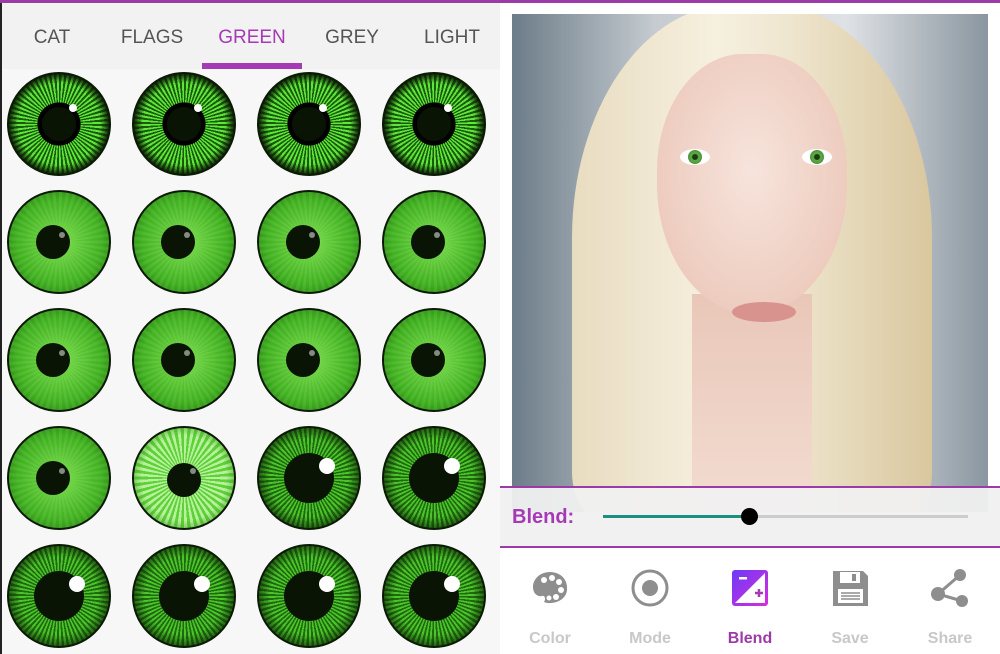 Image resolution: width=1000 pixels, height=654 pixels. What do you see at coordinates (785, 516) in the screenshot?
I see `blend-slider` at bounding box center [785, 516].